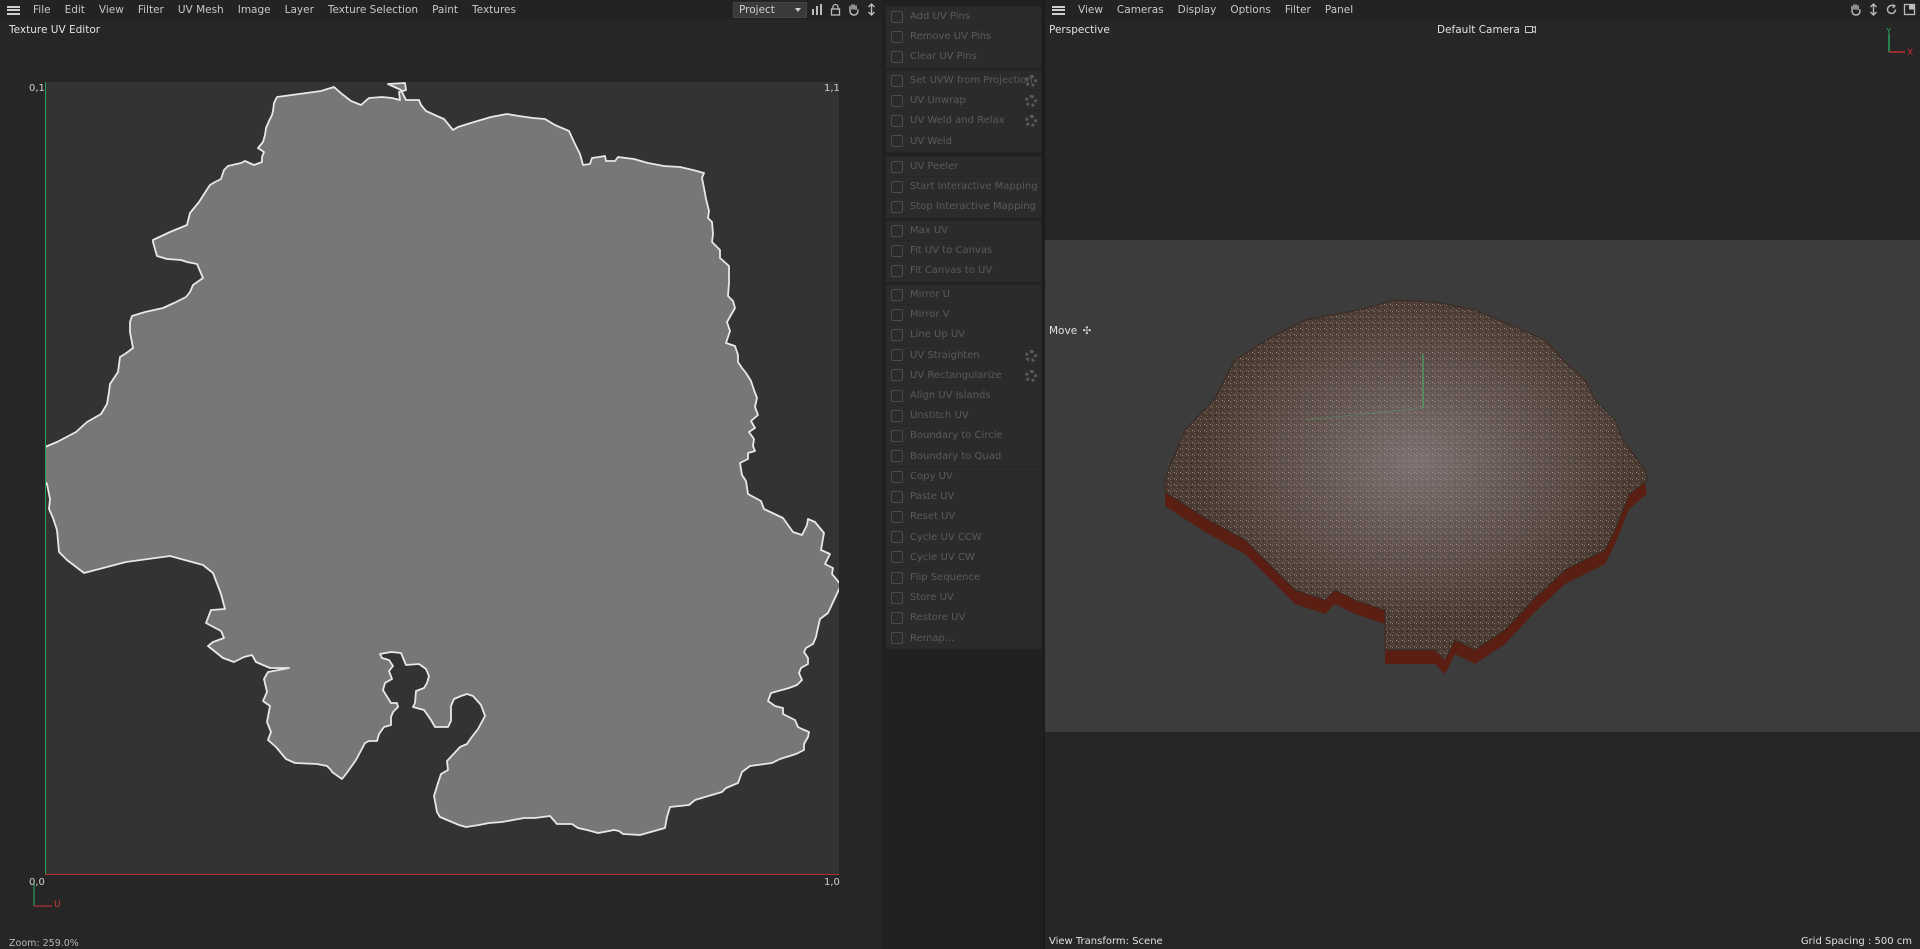  Describe the element at coordinates (897, 206) in the screenshot. I see `stop-icon` at that location.